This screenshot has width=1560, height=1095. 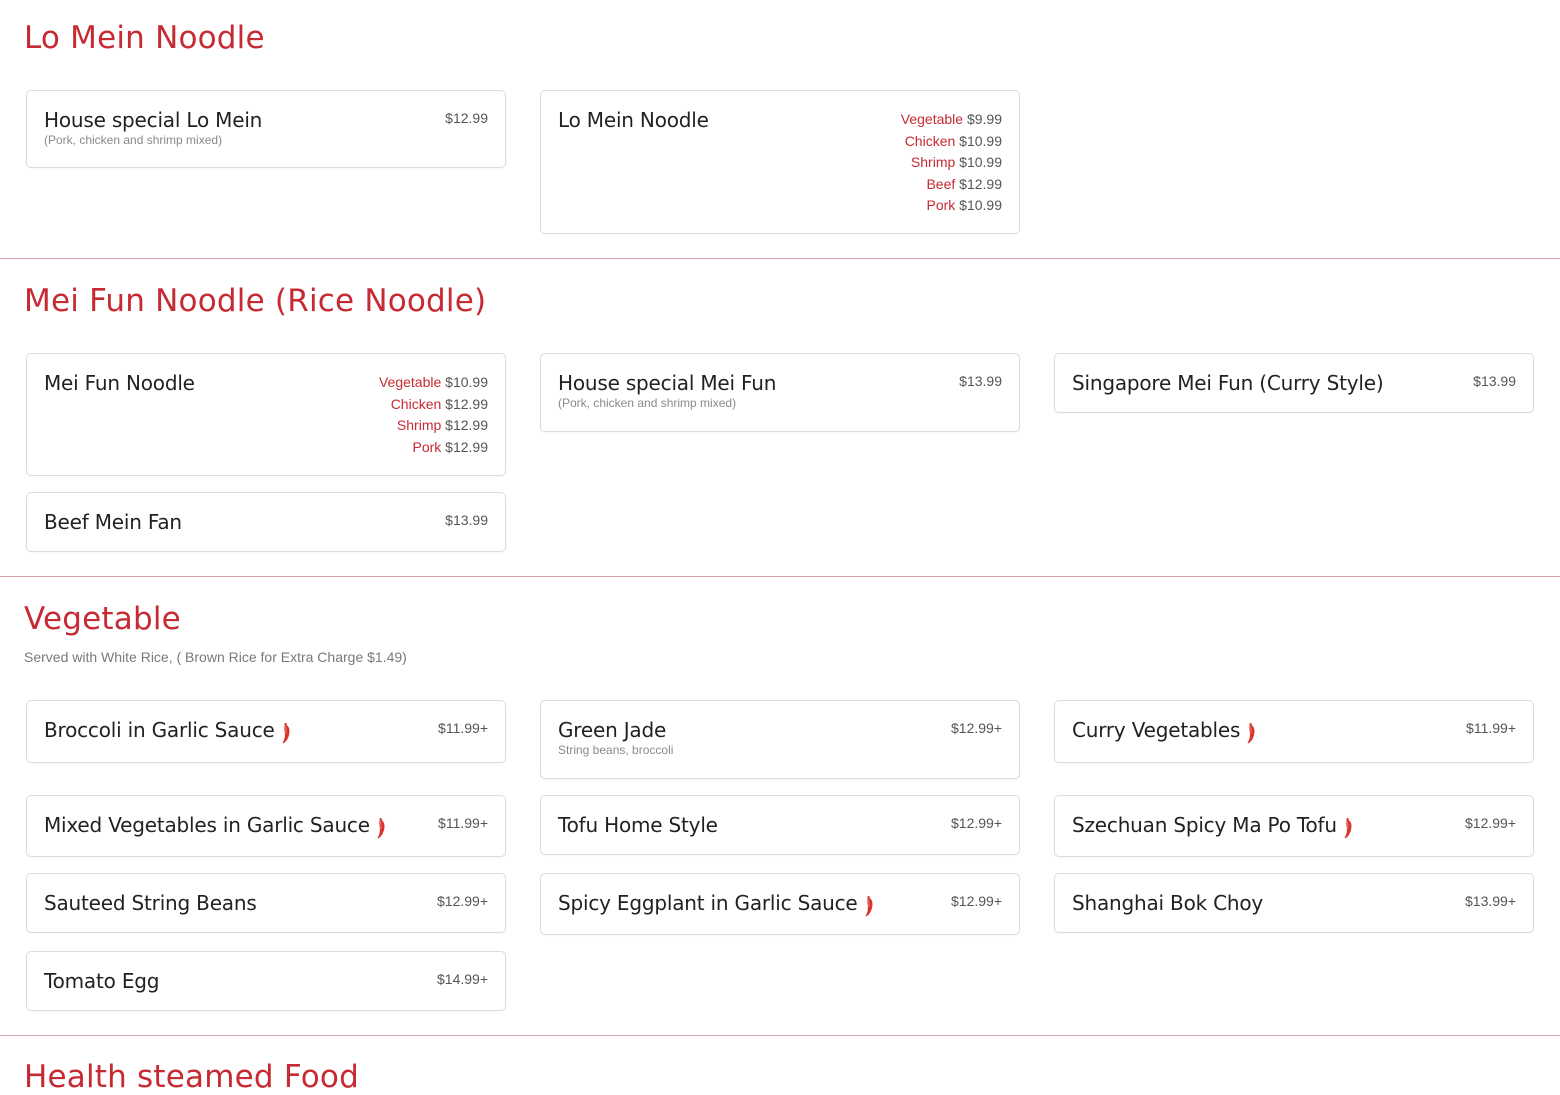 I want to click on item-name-text: Szechuan Spicy Ma Po Tofu, so click(x=1204, y=825).